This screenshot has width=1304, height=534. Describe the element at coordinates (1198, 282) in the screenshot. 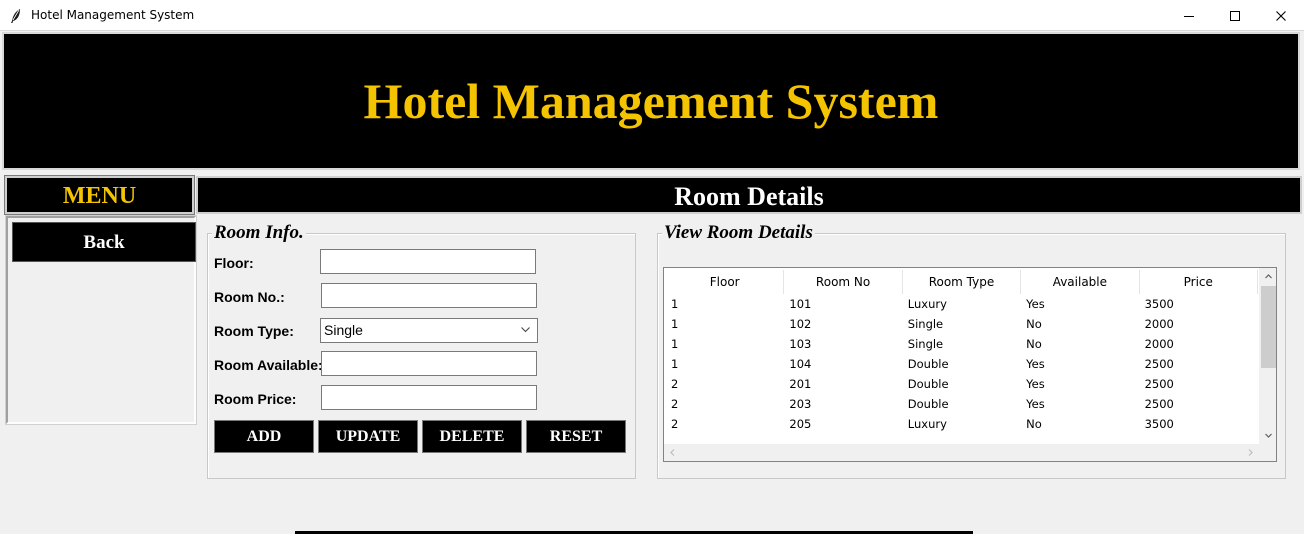

I see `column-header-price: Price` at that location.